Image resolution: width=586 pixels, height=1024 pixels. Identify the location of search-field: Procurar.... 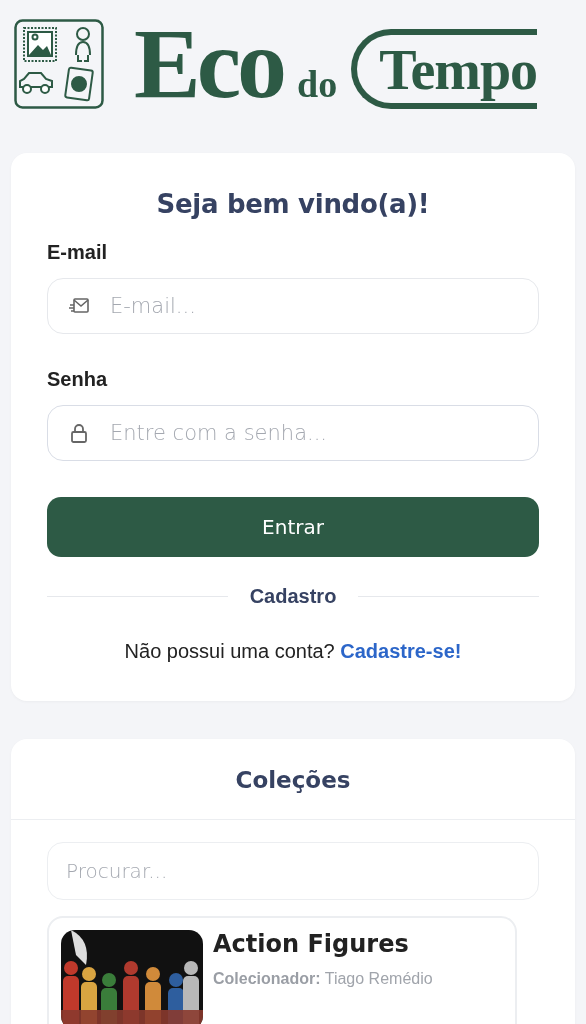
(293, 871).